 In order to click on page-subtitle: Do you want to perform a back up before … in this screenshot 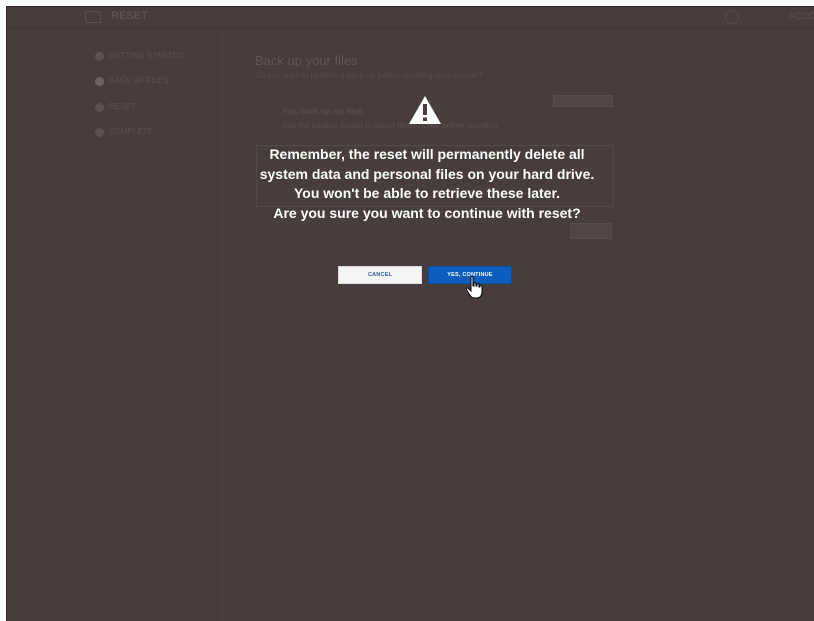, I will do `click(369, 75)`.